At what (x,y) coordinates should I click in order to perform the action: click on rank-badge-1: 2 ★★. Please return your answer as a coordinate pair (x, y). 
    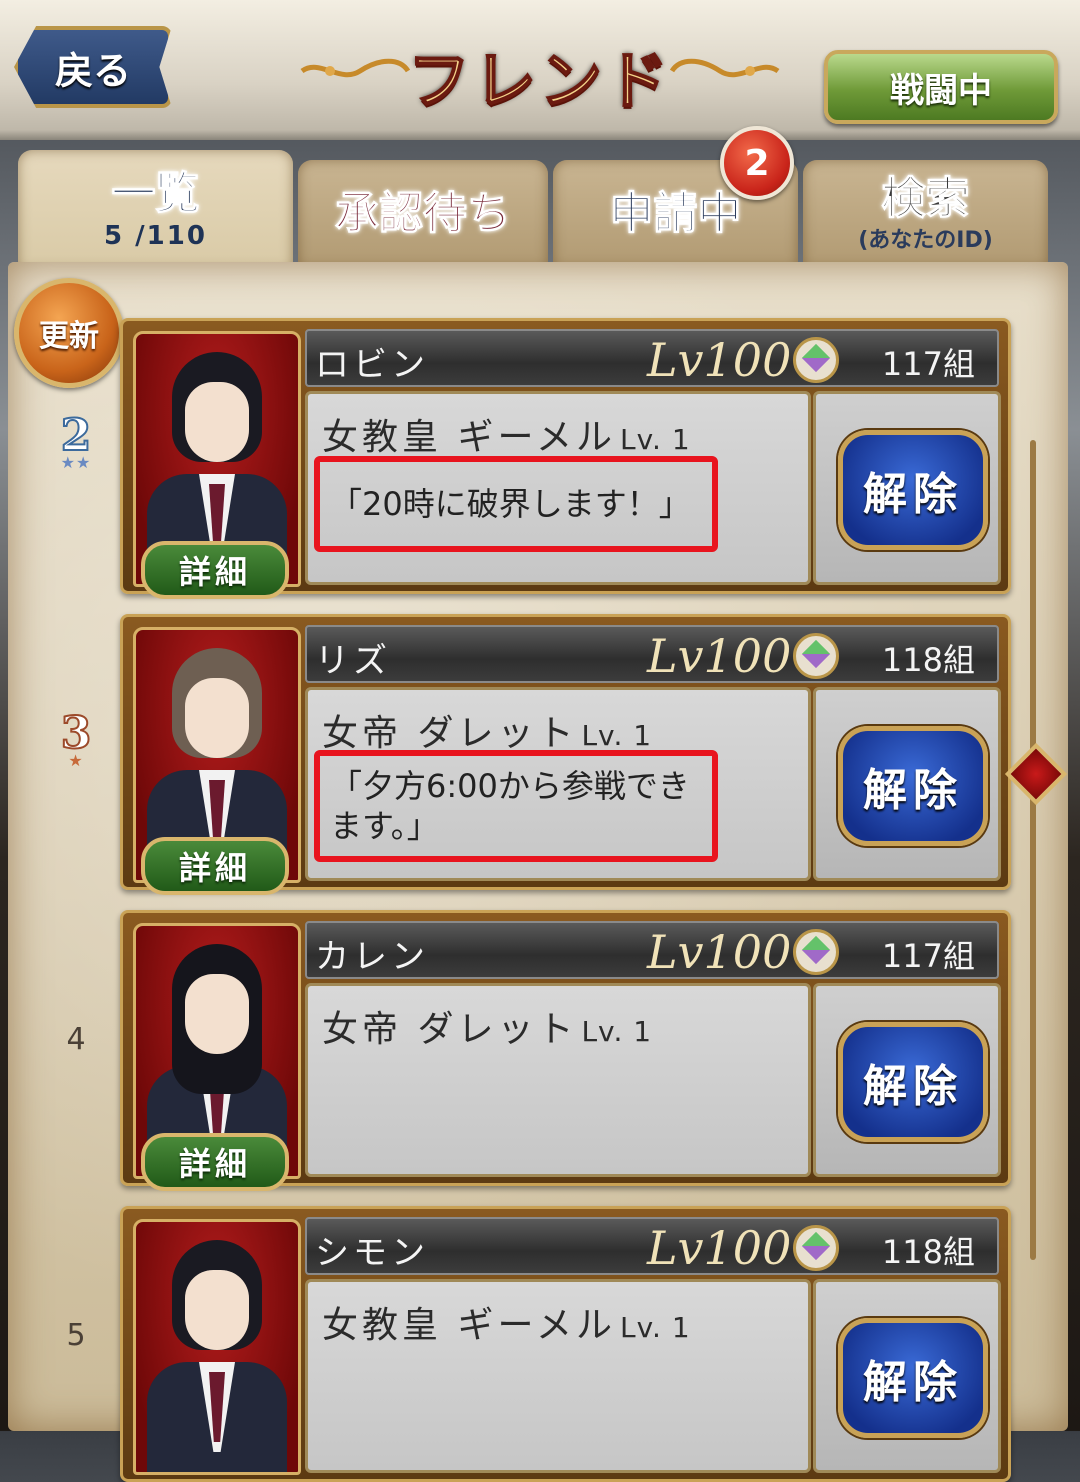
    Looking at the image, I should click on (76, 440).